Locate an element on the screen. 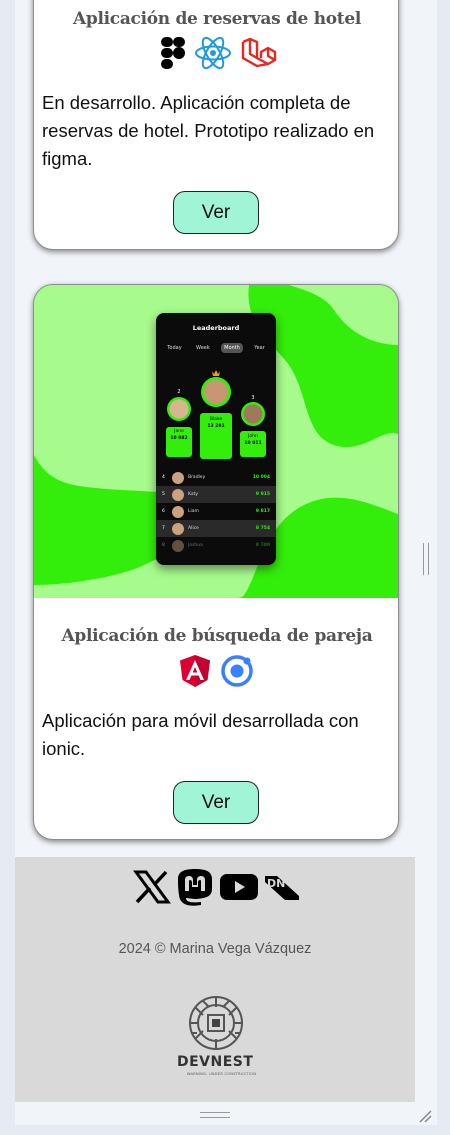  row-rank: 5 is located at coordinates (163, 494).